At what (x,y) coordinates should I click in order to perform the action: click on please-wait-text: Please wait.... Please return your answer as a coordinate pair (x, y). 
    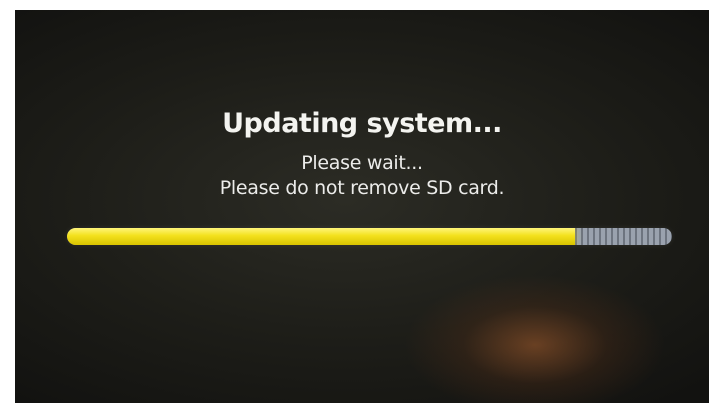
    Looking at the image, I should click on (362, 163).